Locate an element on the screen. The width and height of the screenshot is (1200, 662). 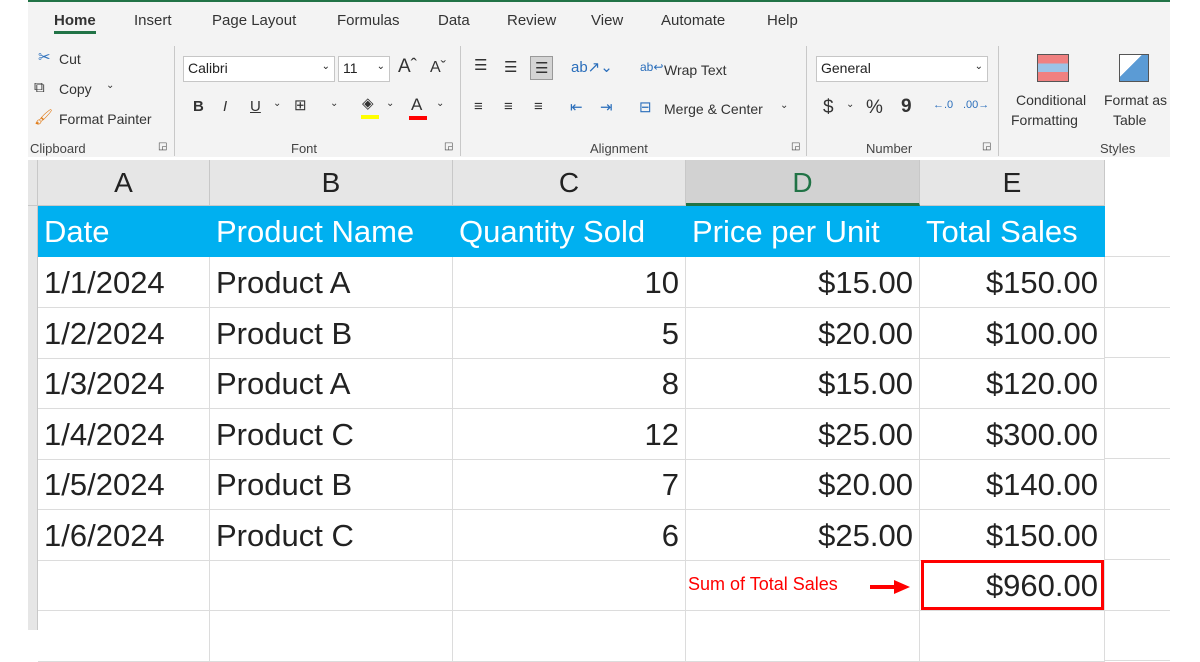
align-bottom-icon: ☰ is located at coordinates (542, 68).